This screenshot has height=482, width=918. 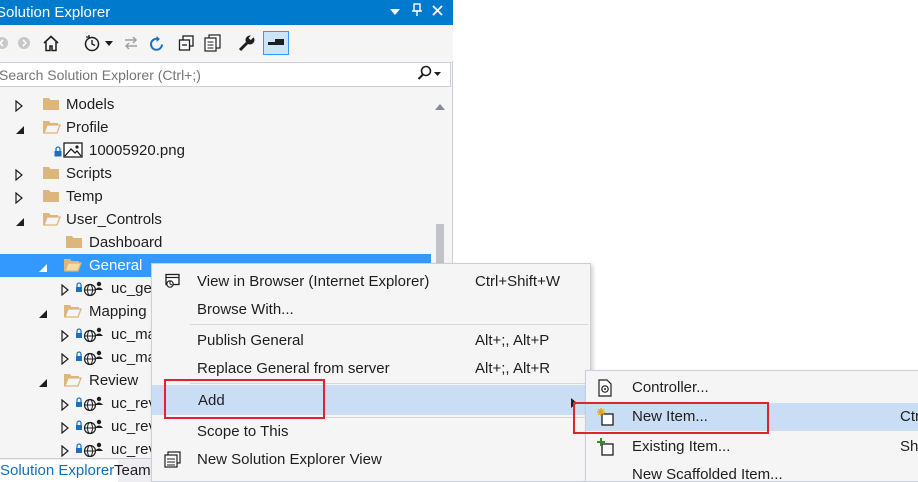 What do you see at coordinates (437, 12) in the screenshot?
I see `close-icon` at bounding box center [437, 12].